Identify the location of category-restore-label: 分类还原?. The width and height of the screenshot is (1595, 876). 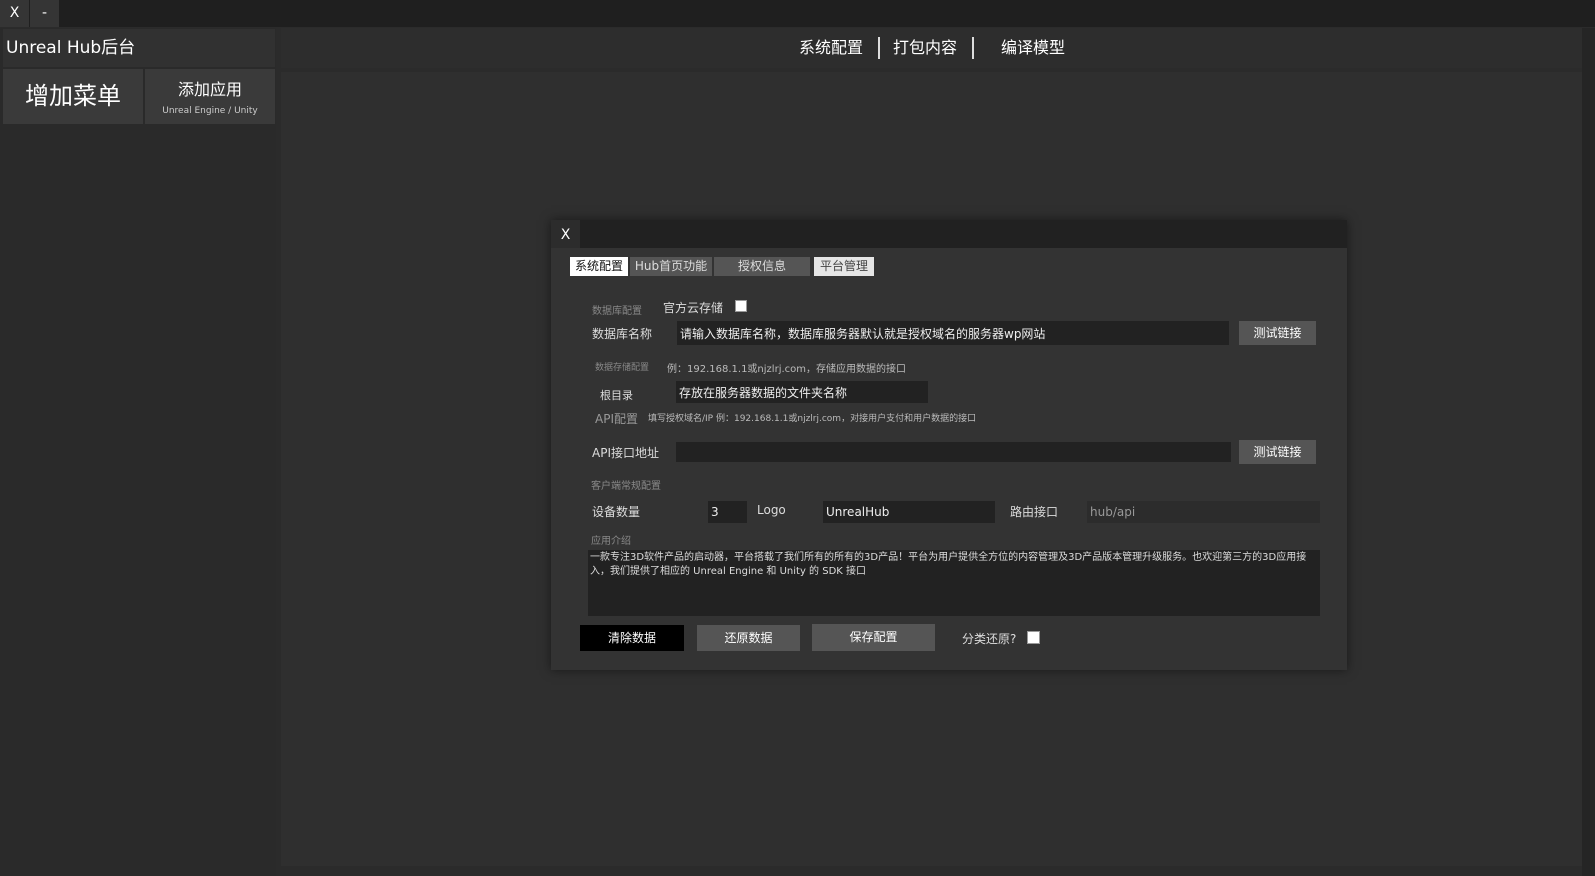
(989, 639).